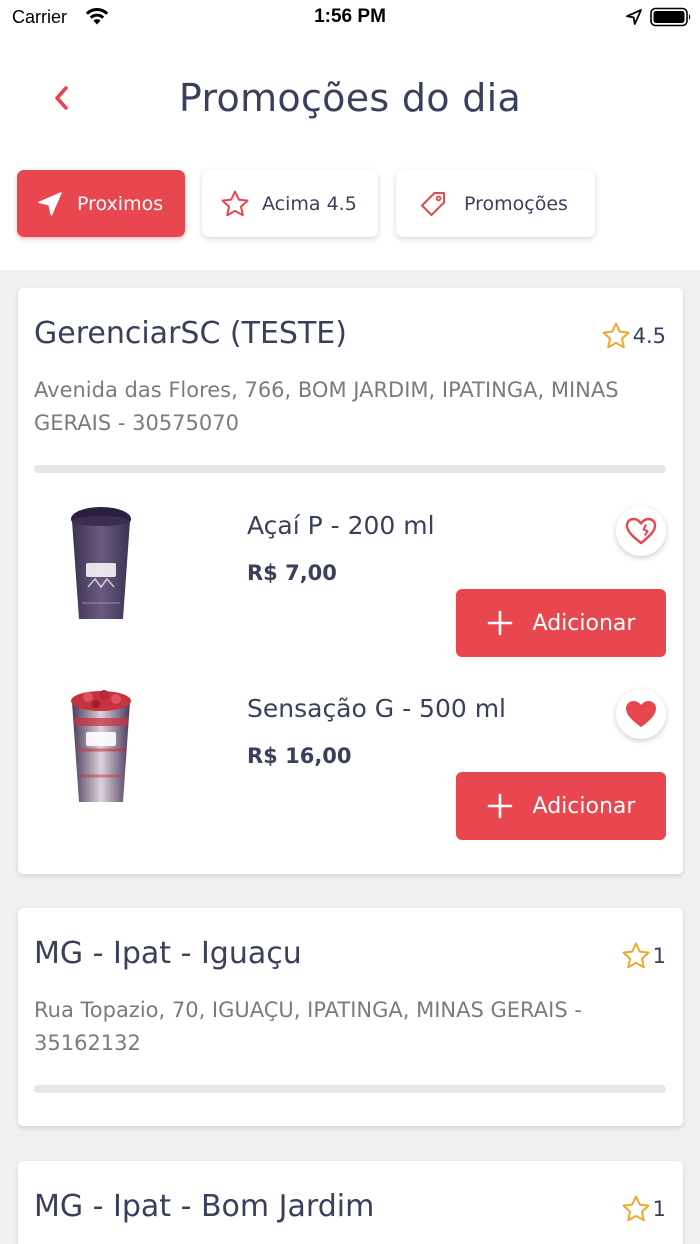 The image size is (700, 1244). I want to click on store-name: MG - Ipat - Iguaçu, so click(168, 953).